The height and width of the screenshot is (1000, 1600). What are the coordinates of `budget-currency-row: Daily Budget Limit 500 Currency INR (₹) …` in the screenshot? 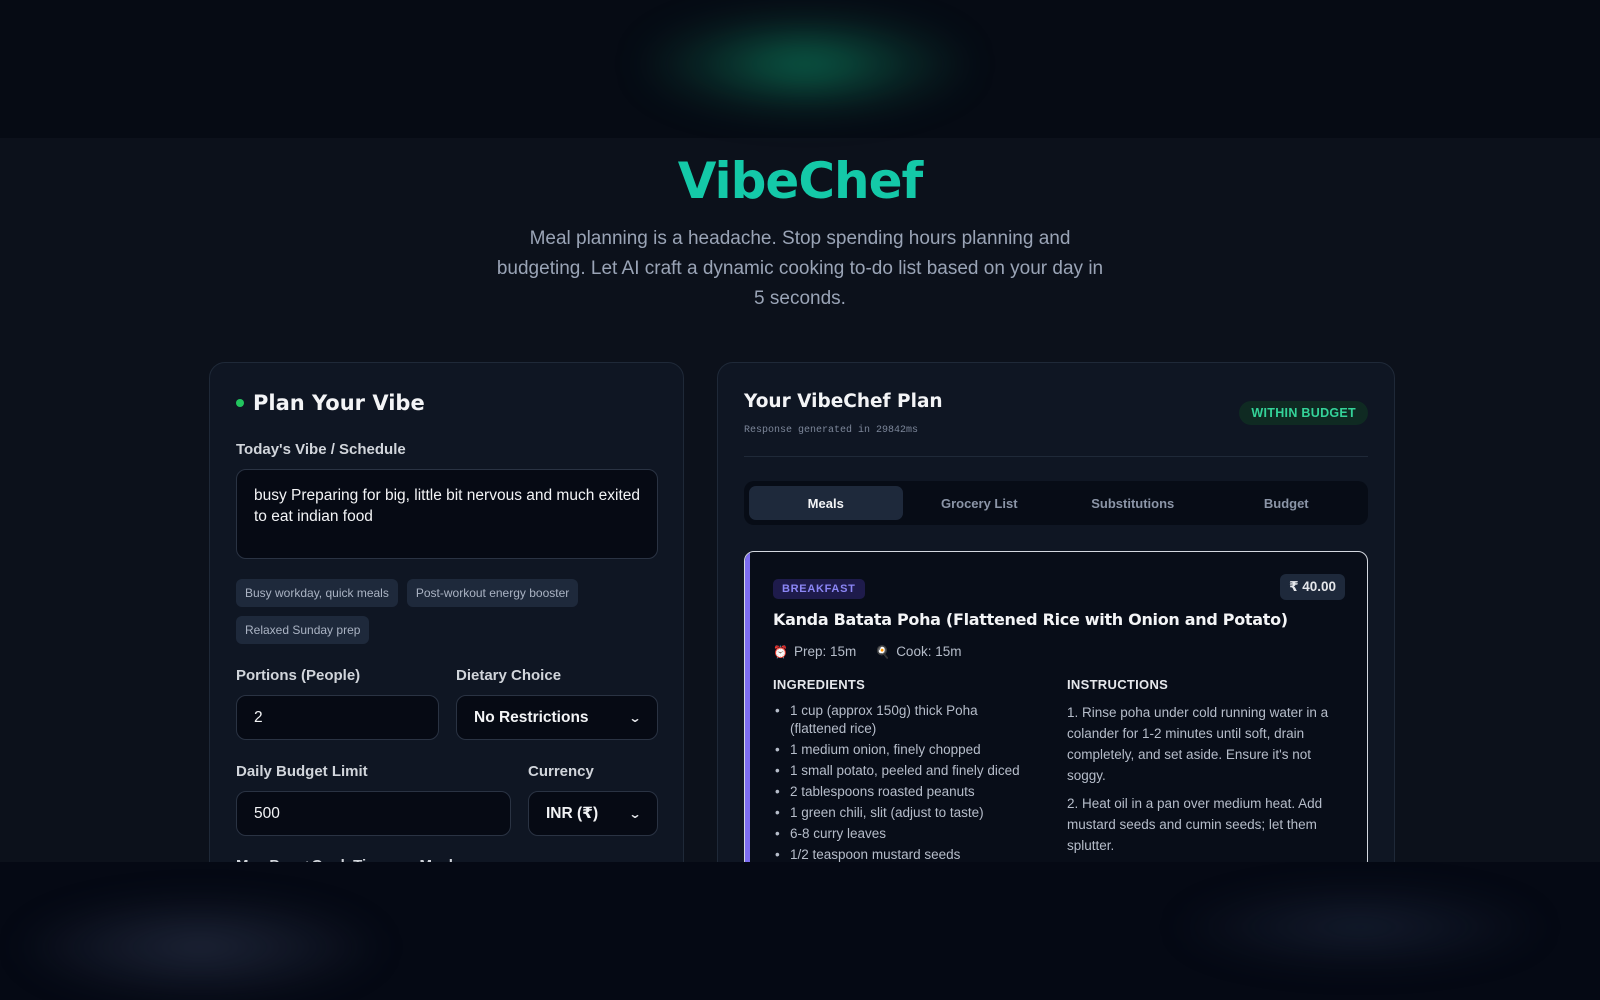 It's located at (447, 799).